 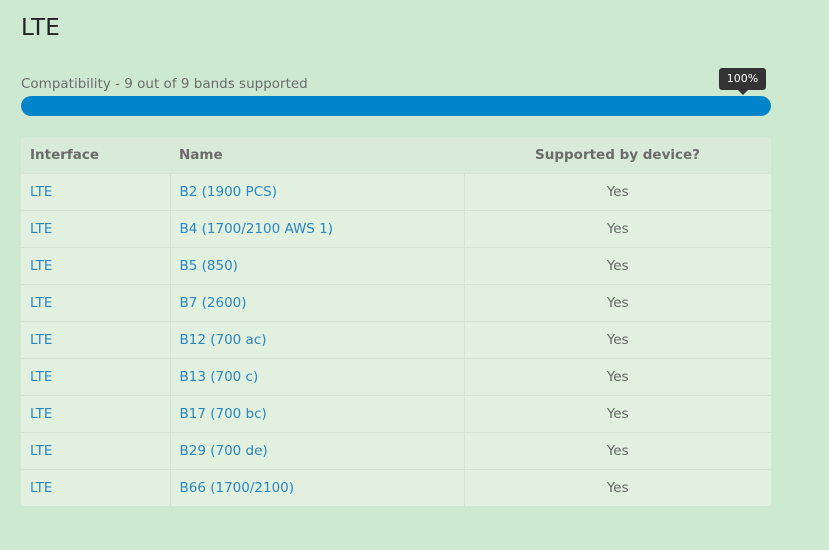 I want to click on band-name-link: B29 (700 de), so click(x=224, y=451).